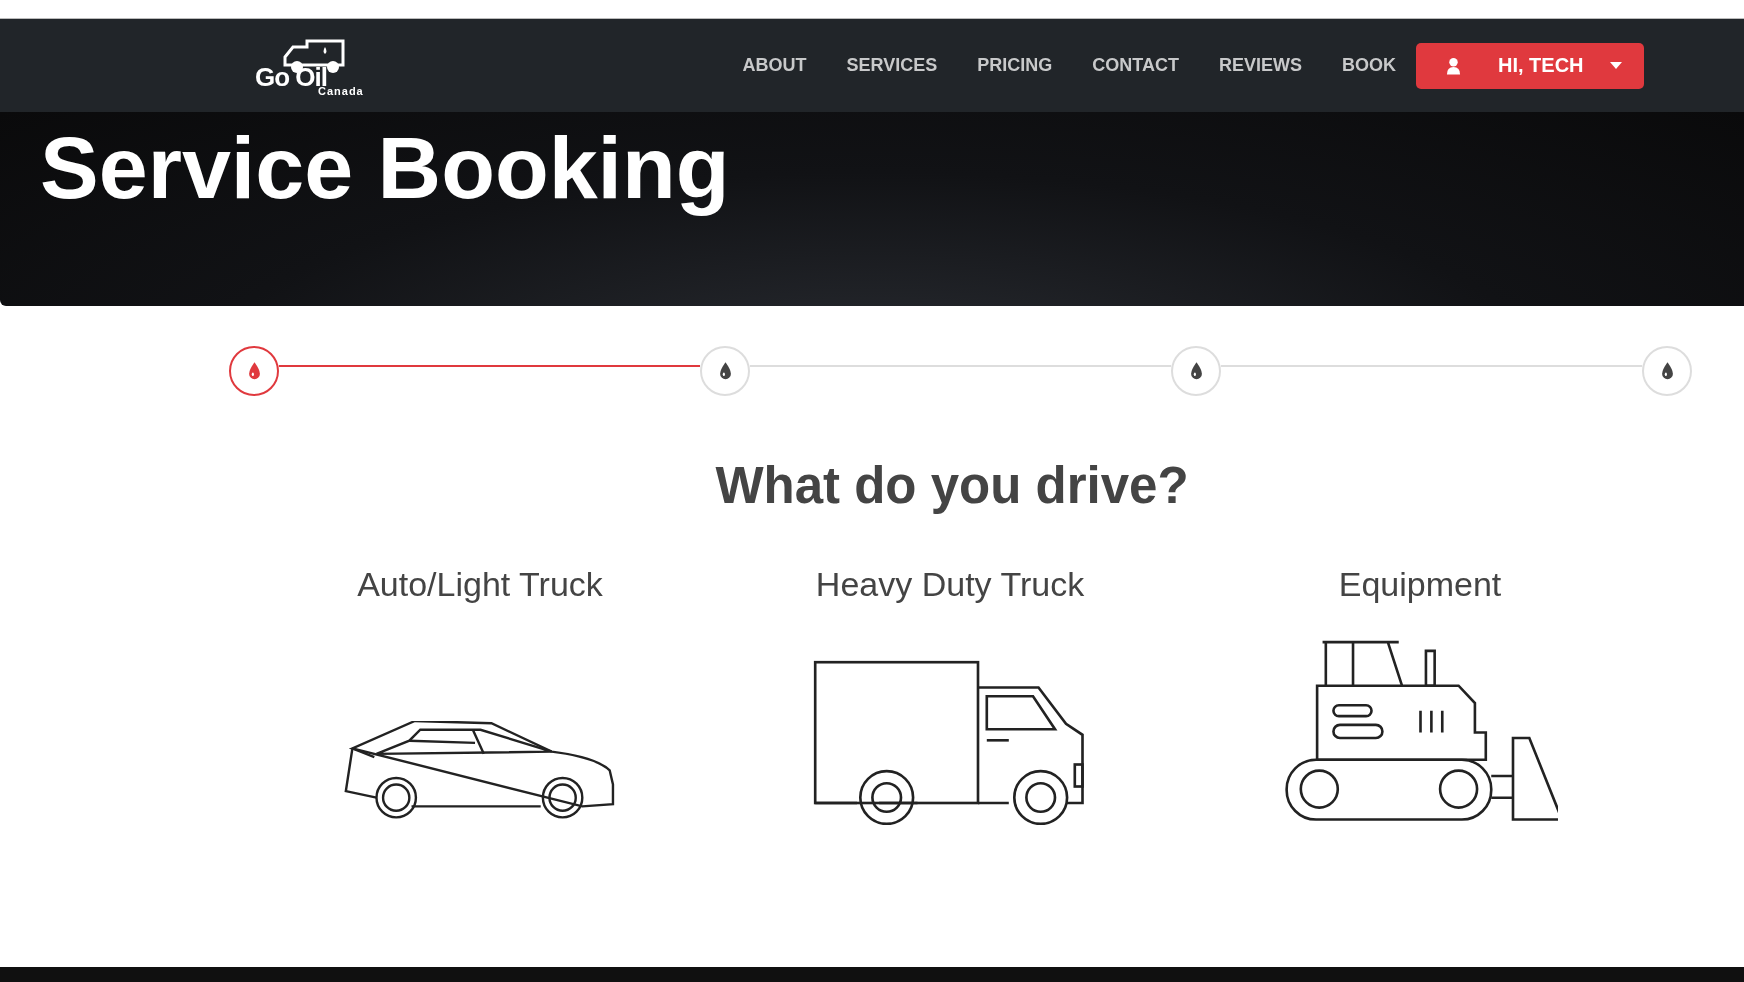  I want to click on step-indicator, so click(254, 371).